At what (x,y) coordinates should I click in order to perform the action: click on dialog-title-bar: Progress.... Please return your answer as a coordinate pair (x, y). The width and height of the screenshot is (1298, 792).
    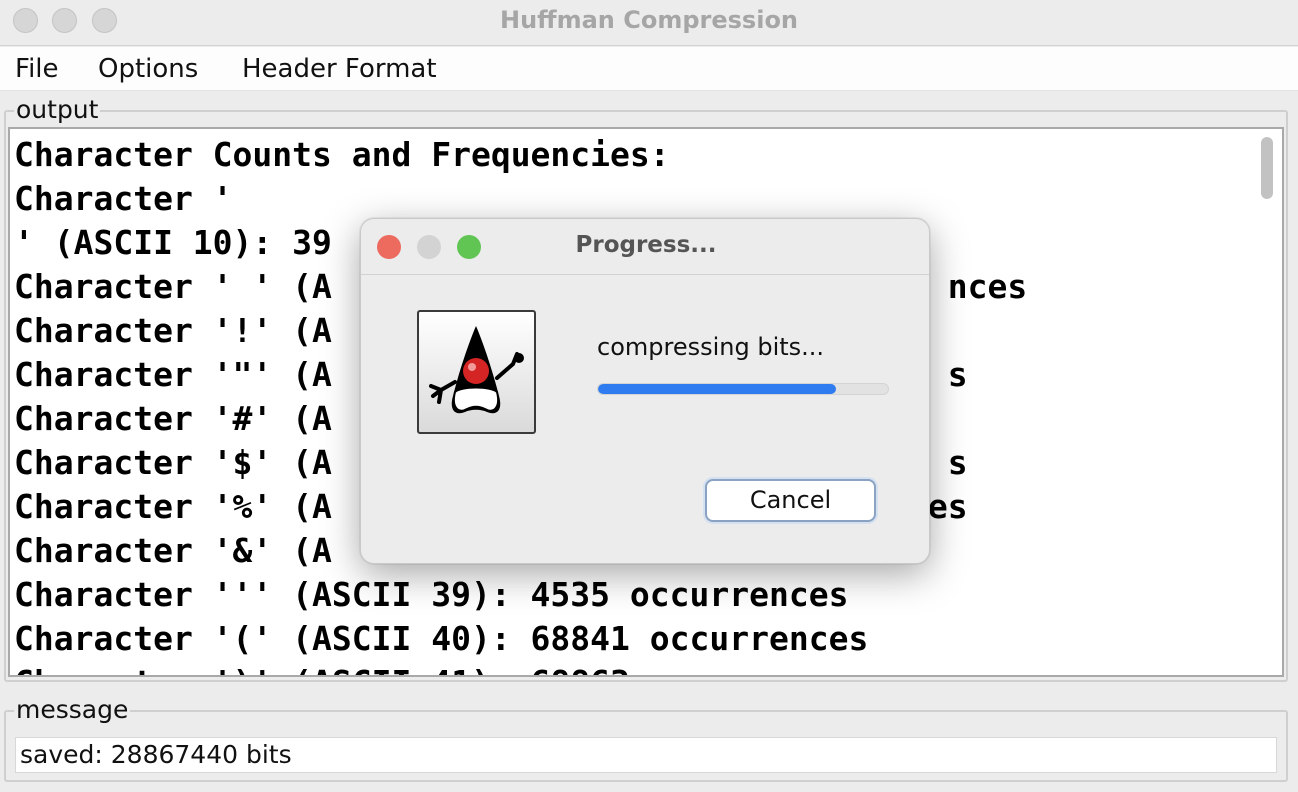
    Looking at the image, I should click on (645, 247).